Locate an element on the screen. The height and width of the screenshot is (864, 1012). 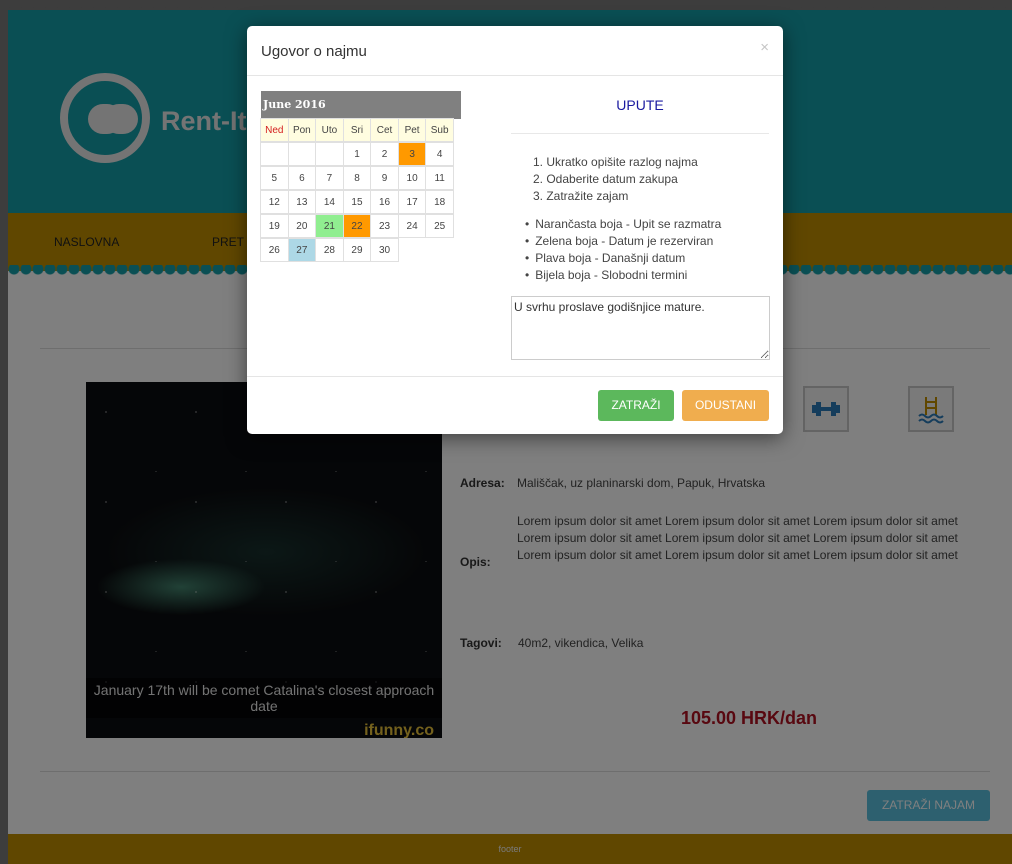
close-icon: × is located at coordinates (764, 47).